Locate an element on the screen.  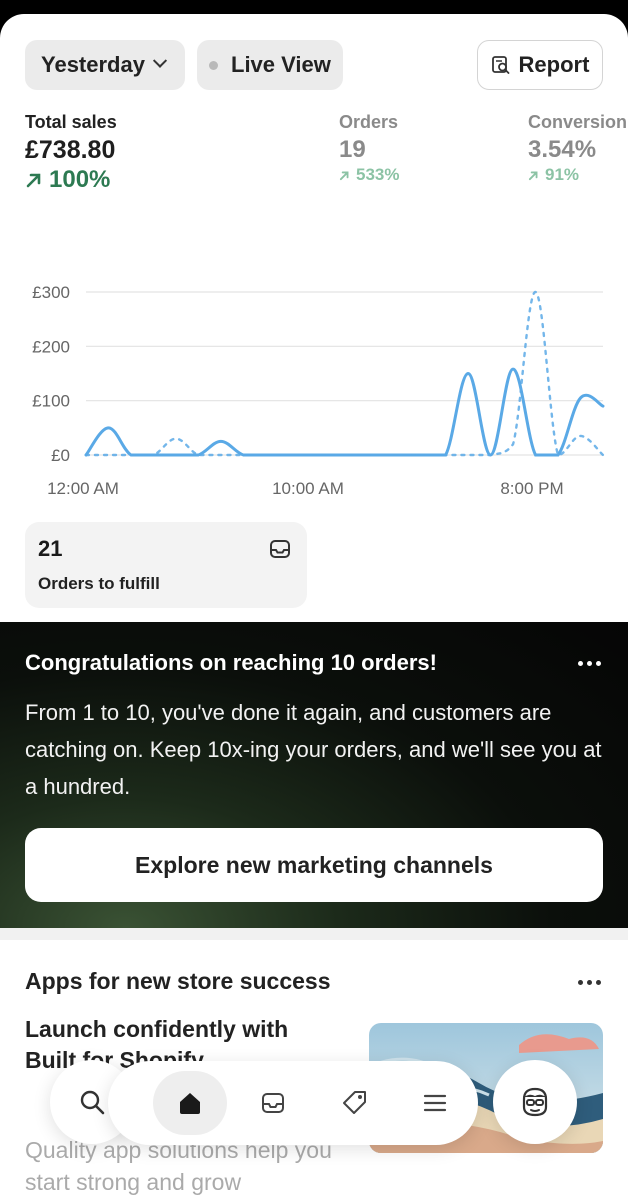
nav-menu is located at coordinates (435, 1103).